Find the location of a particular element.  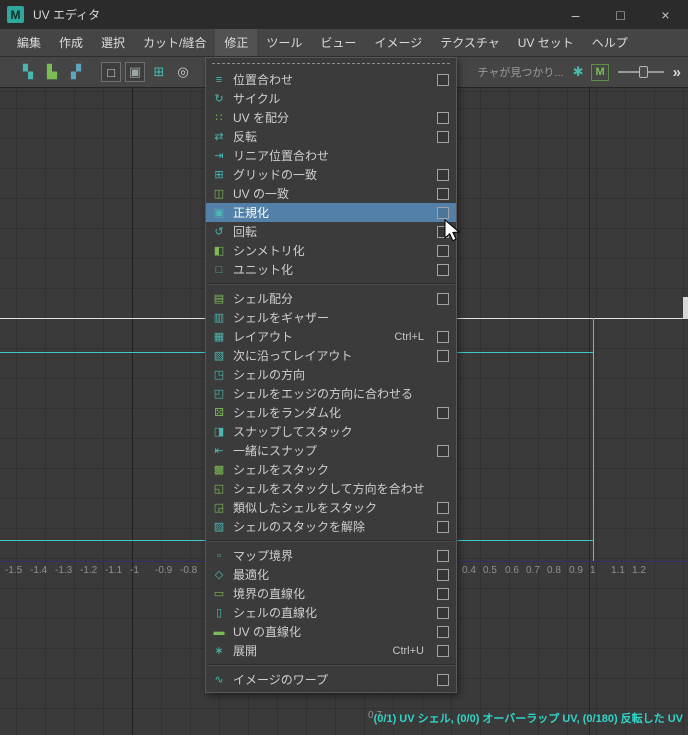

option-box-align is located at coordinates (443, 79).